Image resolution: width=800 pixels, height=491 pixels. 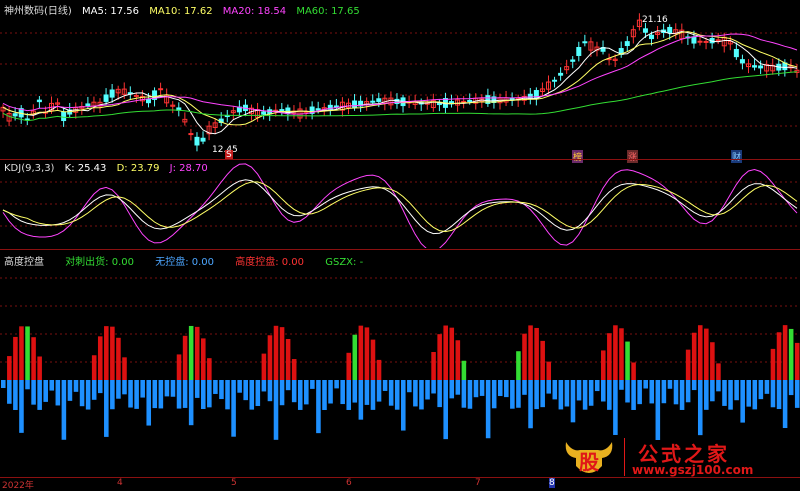 What do you see at coordinates (478, 483) in the screenshot?
I see `xaxis-label: 7` at bounding box center [478, 483].